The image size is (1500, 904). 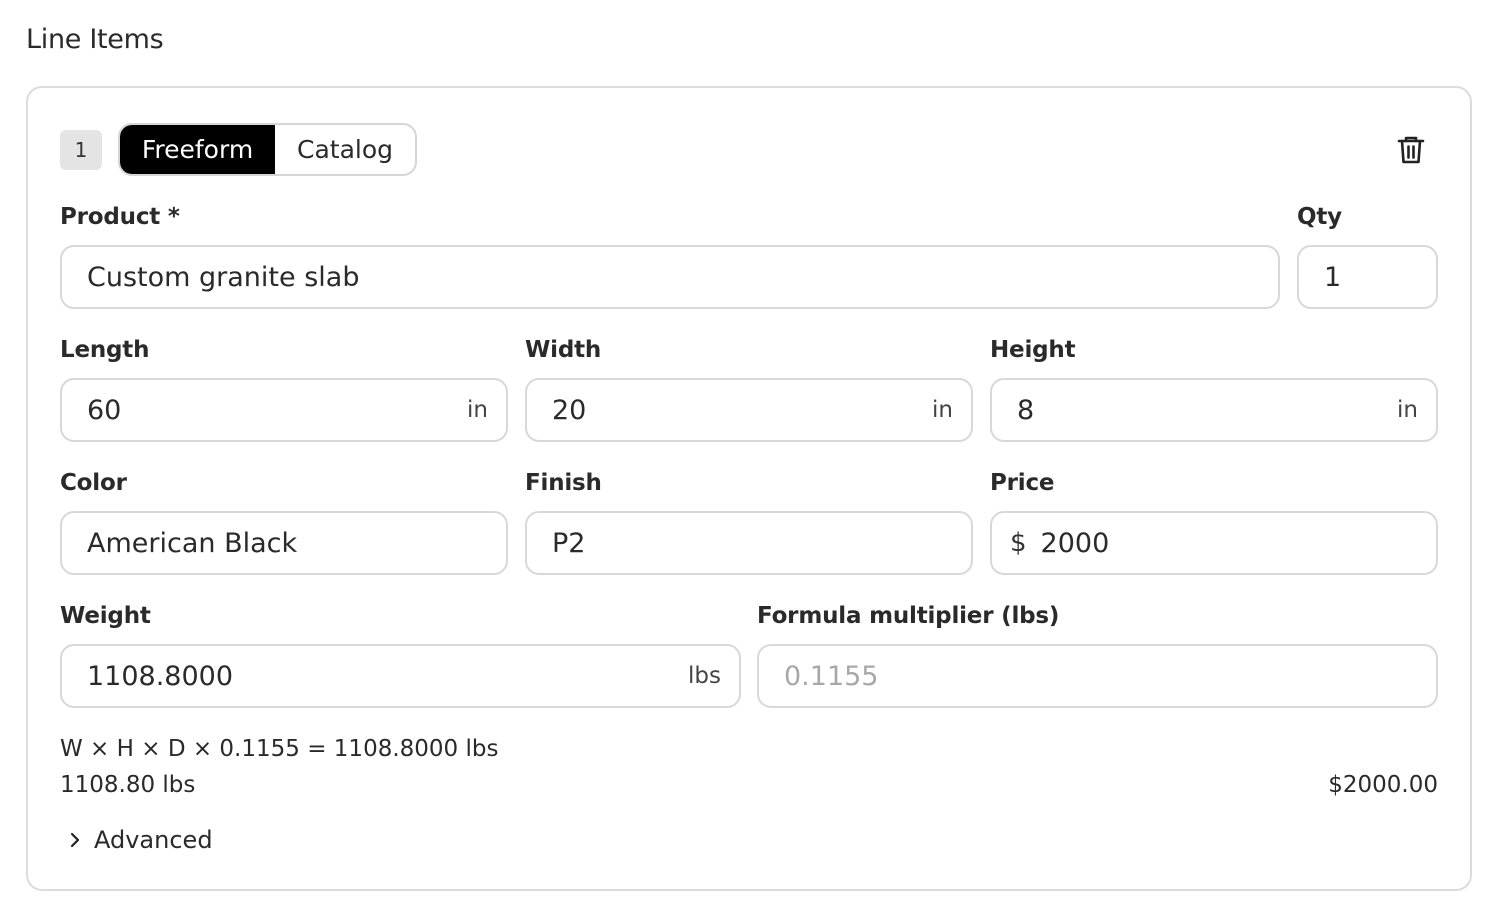 I want to click on advanced-label: Advanced, so click(x=153, y=840).